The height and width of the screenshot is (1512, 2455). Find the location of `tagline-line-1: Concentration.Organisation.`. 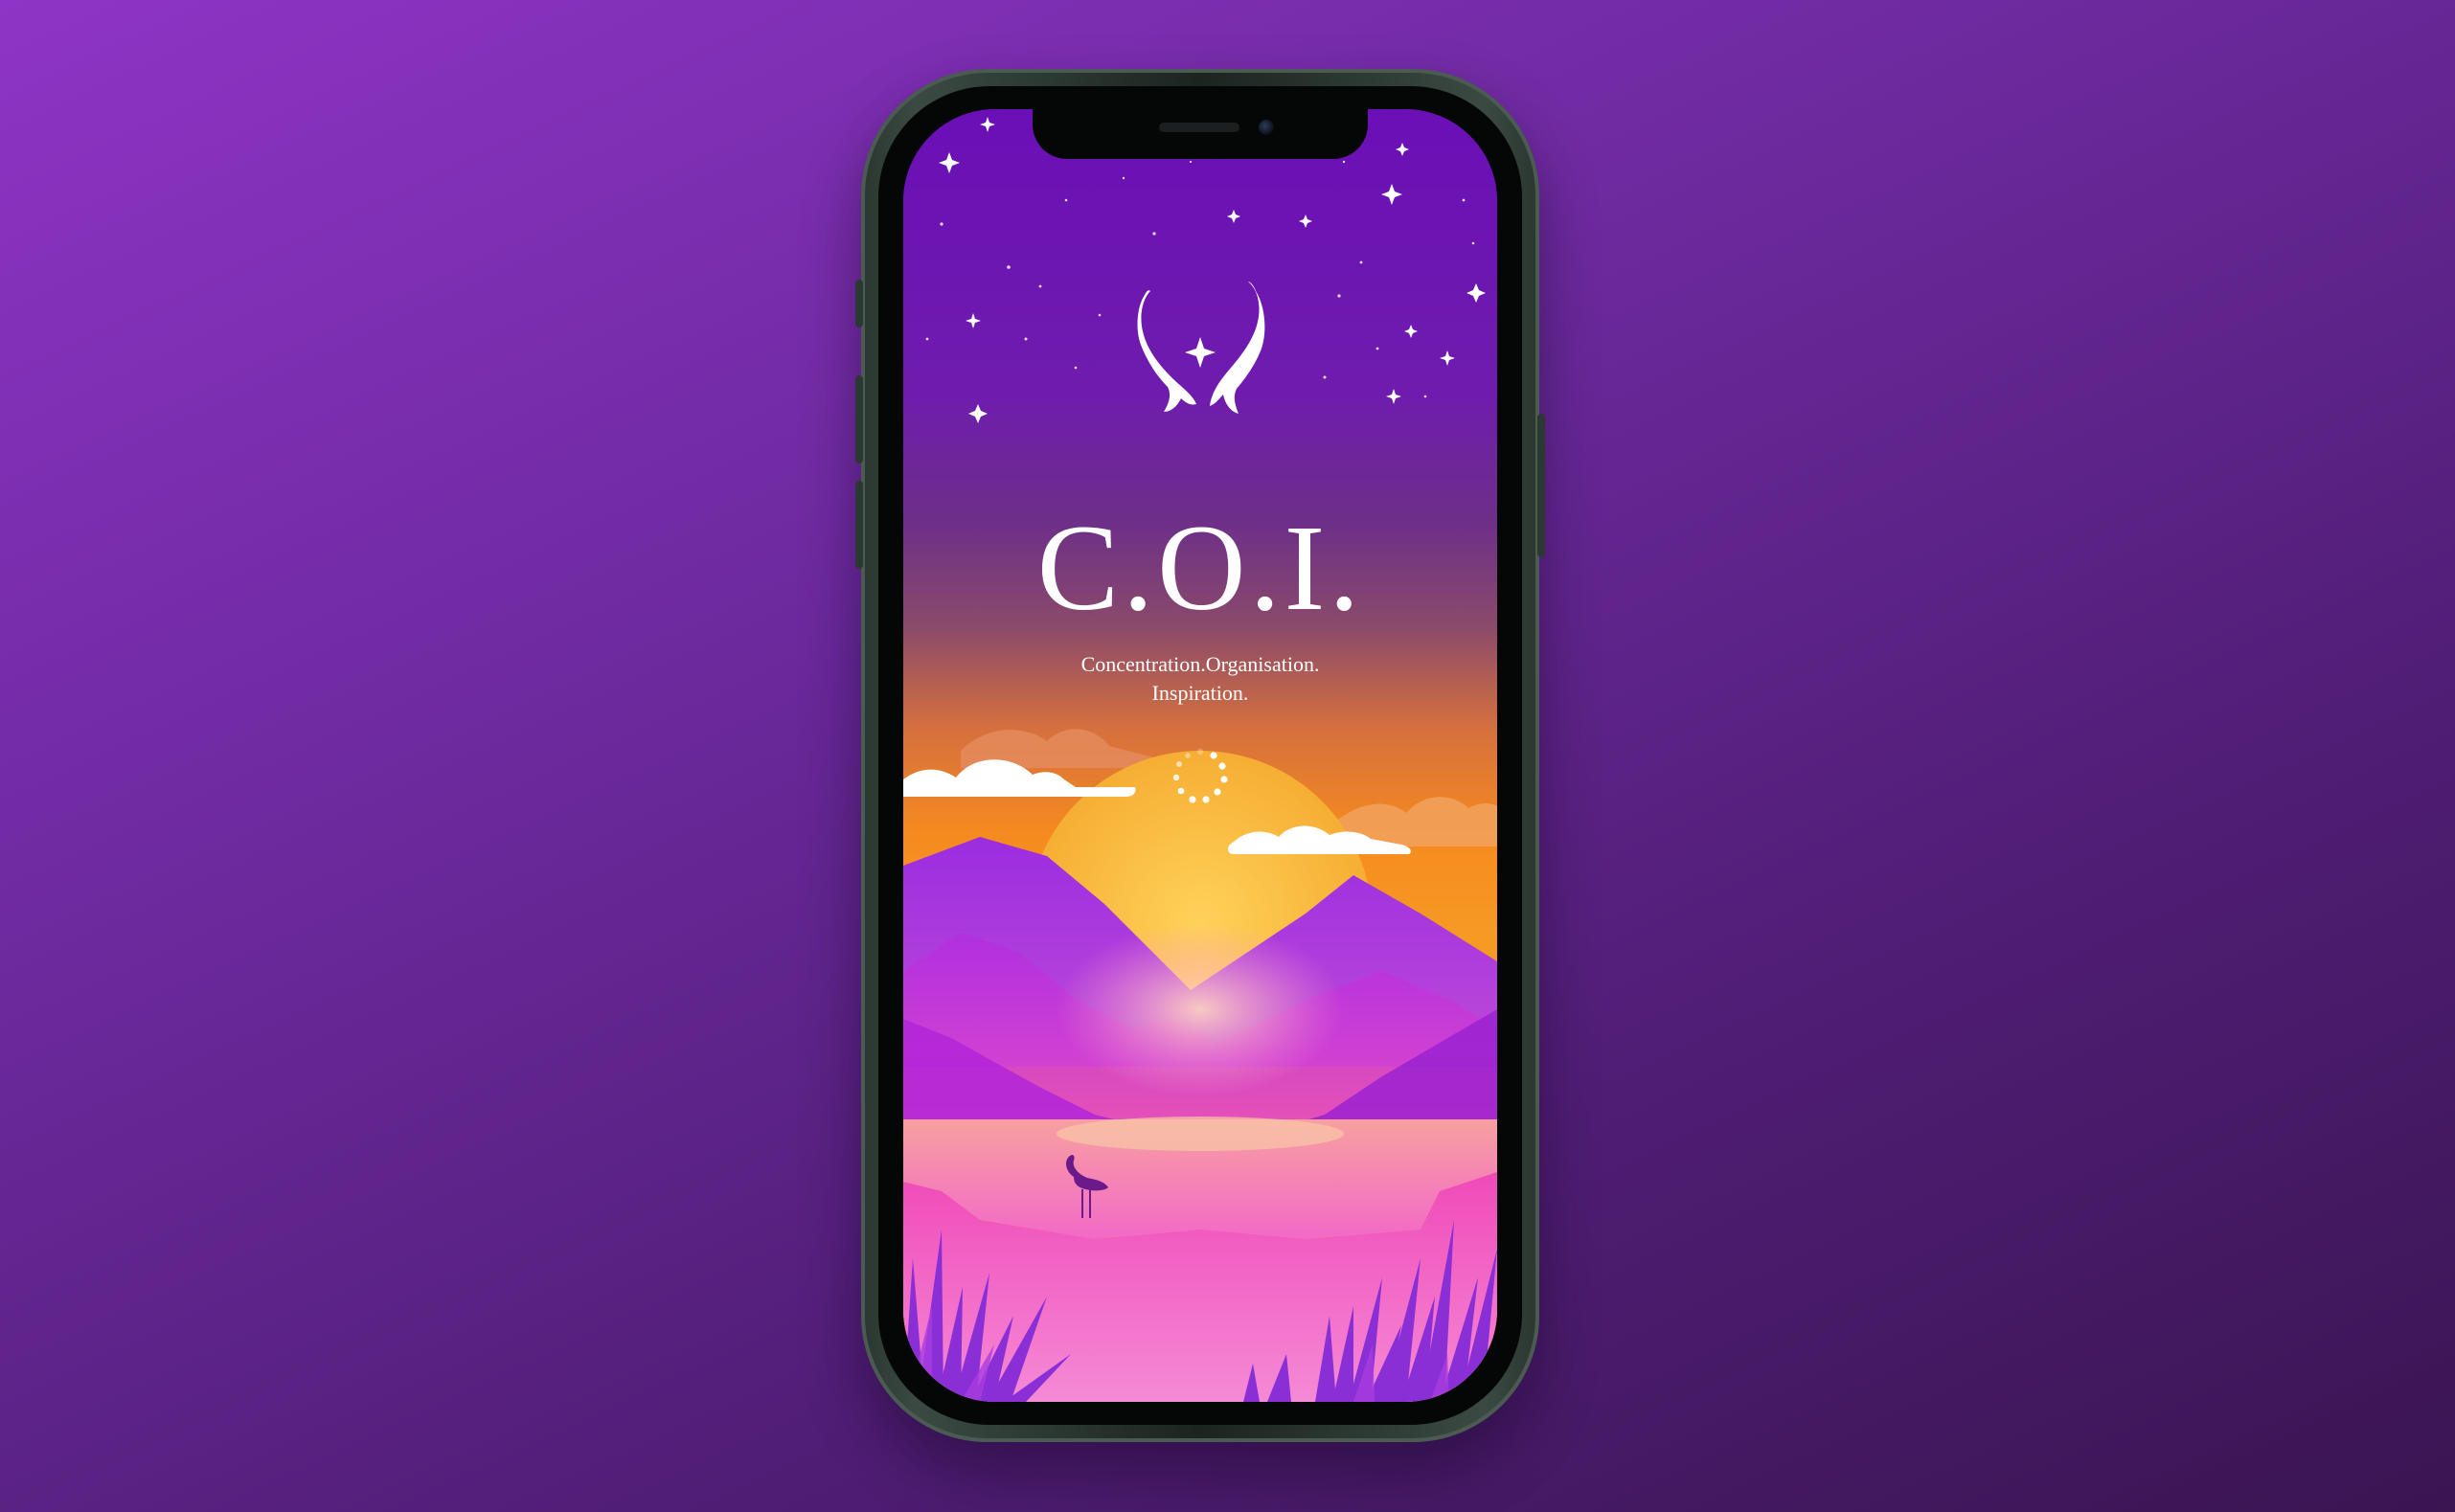

tagline-line-1: Concentration.Organisation. is located at coordinates (1200, 664).